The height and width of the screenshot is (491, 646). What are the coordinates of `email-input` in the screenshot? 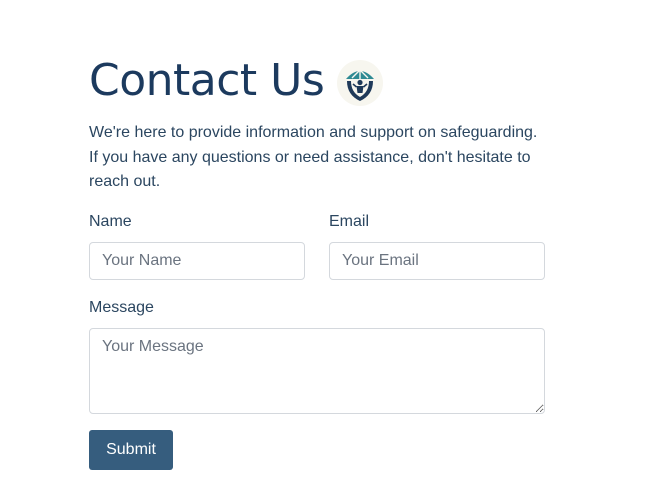 It's located at (437, 260).